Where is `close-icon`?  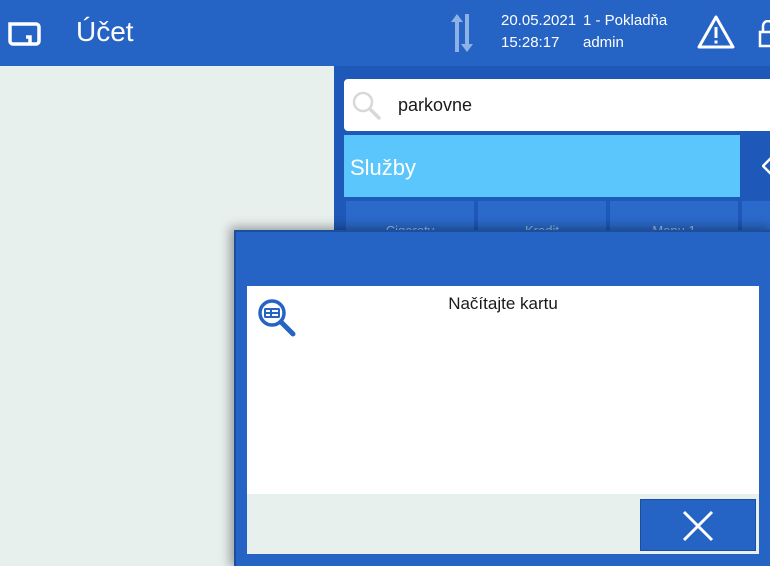 close-icon is located at coordinates (698, 526).